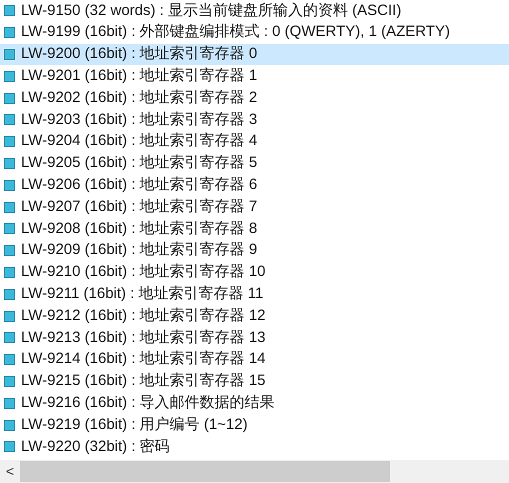 The image size is (509, 483). Describe the element at coordinates (254, 337) in the screenshot. I see `list-item: LW-9213 (16bit) : 地址索引寄存器 13` at that location.